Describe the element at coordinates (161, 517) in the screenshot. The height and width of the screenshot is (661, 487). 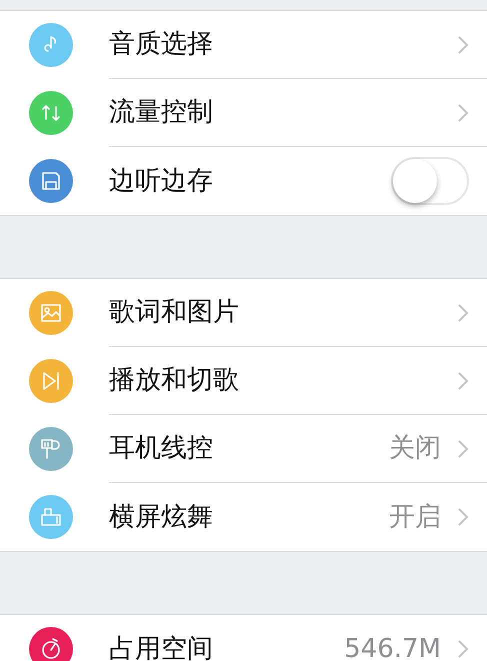
I see `setting-label: 横屏炫舞` at that location.